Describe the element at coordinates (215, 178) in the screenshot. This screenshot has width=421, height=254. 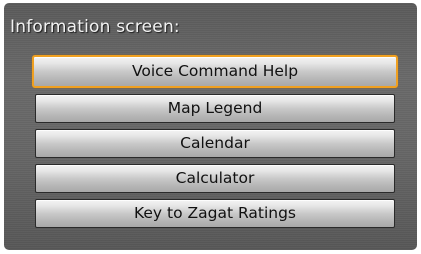
I see `calculator-button: Calculator` at that location.